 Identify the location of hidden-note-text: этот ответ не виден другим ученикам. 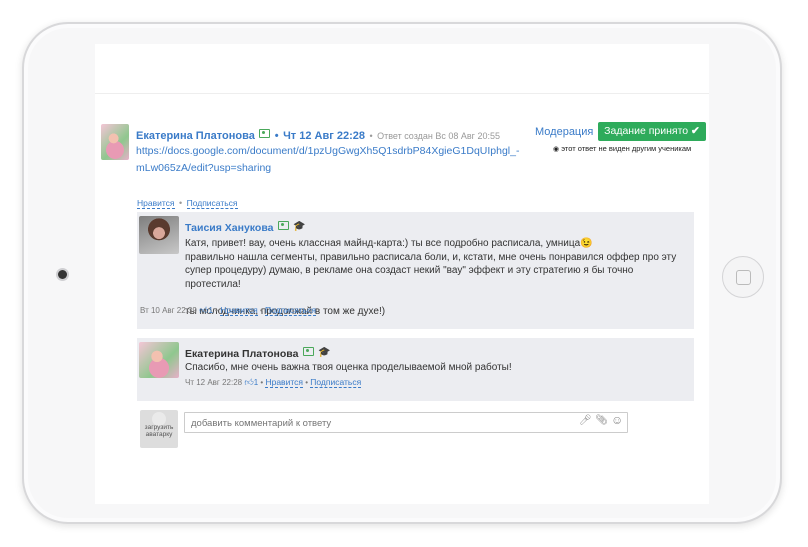
(626, 148).